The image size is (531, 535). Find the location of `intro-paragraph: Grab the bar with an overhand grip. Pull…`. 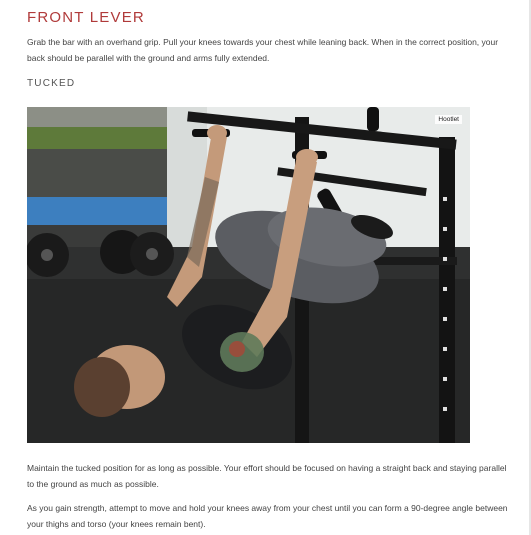

intro-paragraph: Grab the bar with an overhand grip. Pull… is located at coordinates (263, 50).